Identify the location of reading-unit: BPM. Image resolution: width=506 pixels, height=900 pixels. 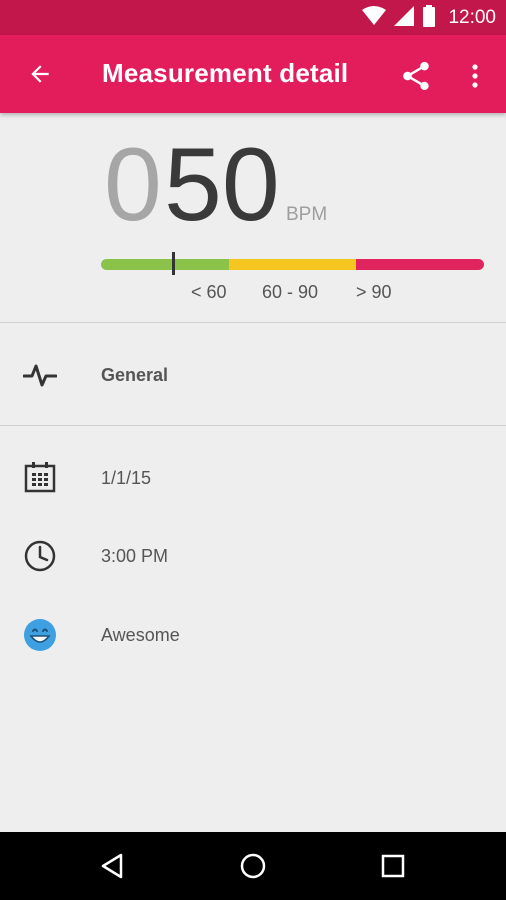
(307, 214).